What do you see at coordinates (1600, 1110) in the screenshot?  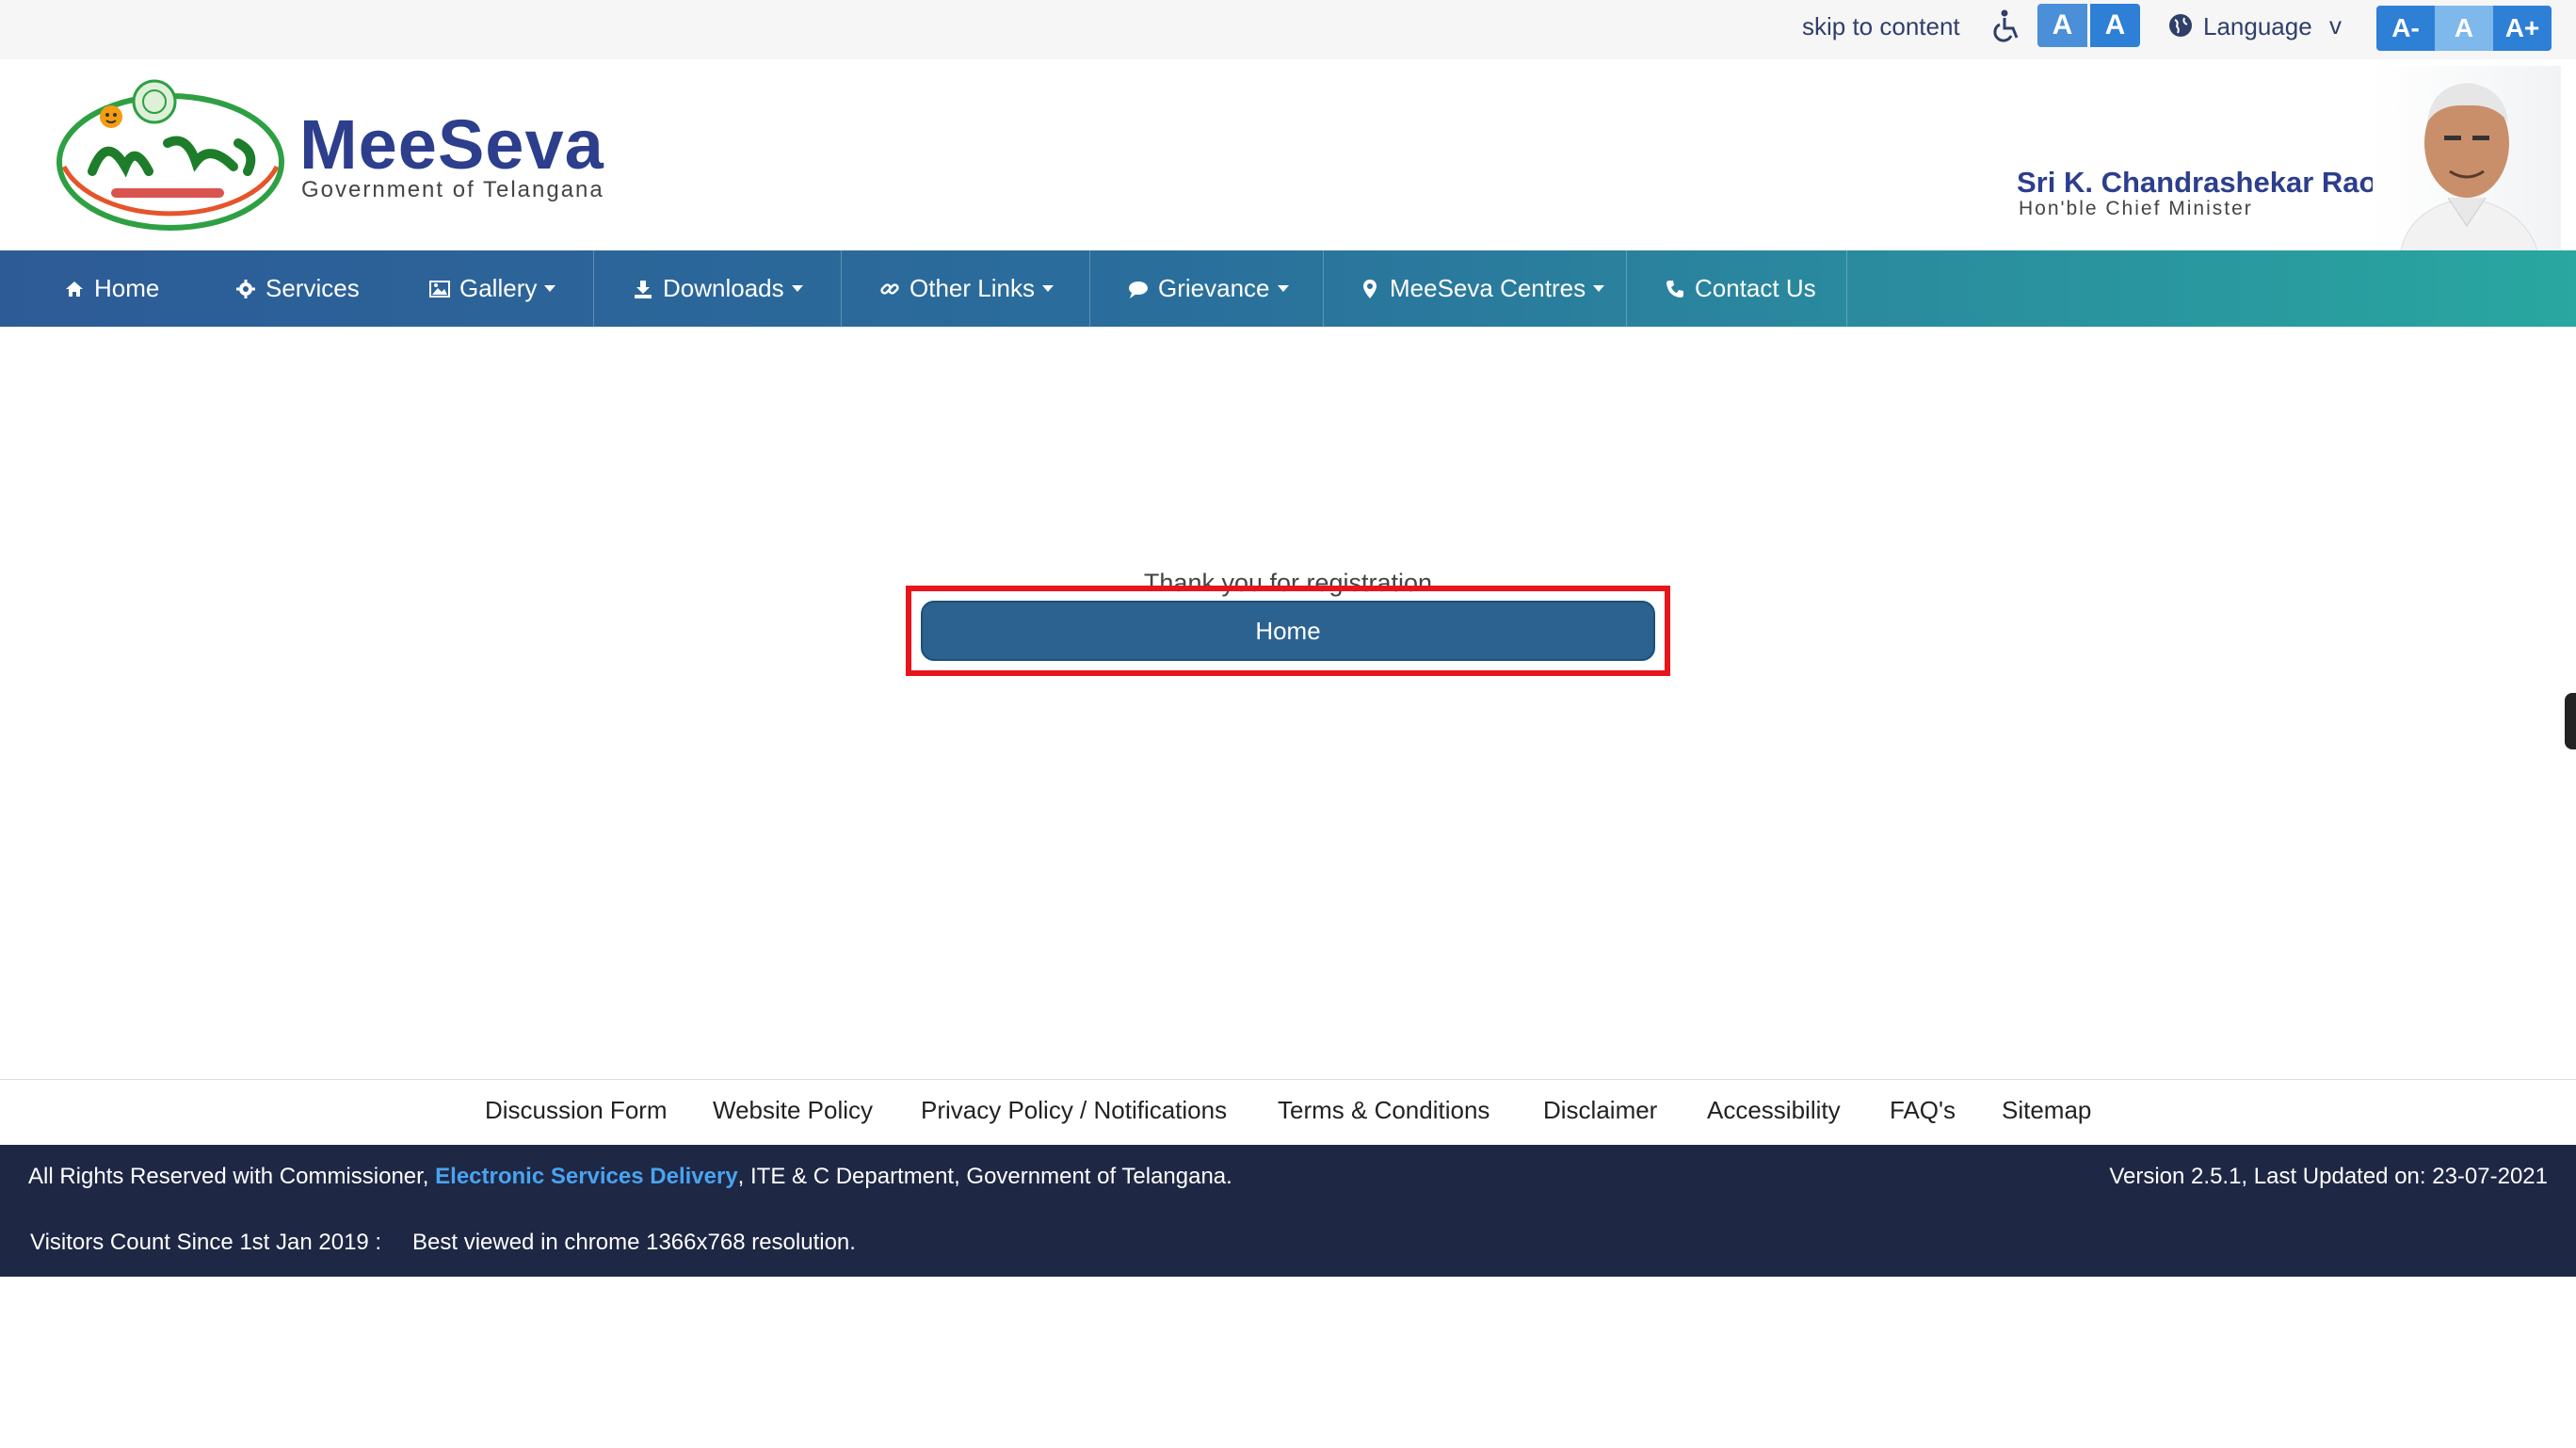 I see `footer-link-disclaimer: Disclaimer` at bounding box center [1600, 1110].